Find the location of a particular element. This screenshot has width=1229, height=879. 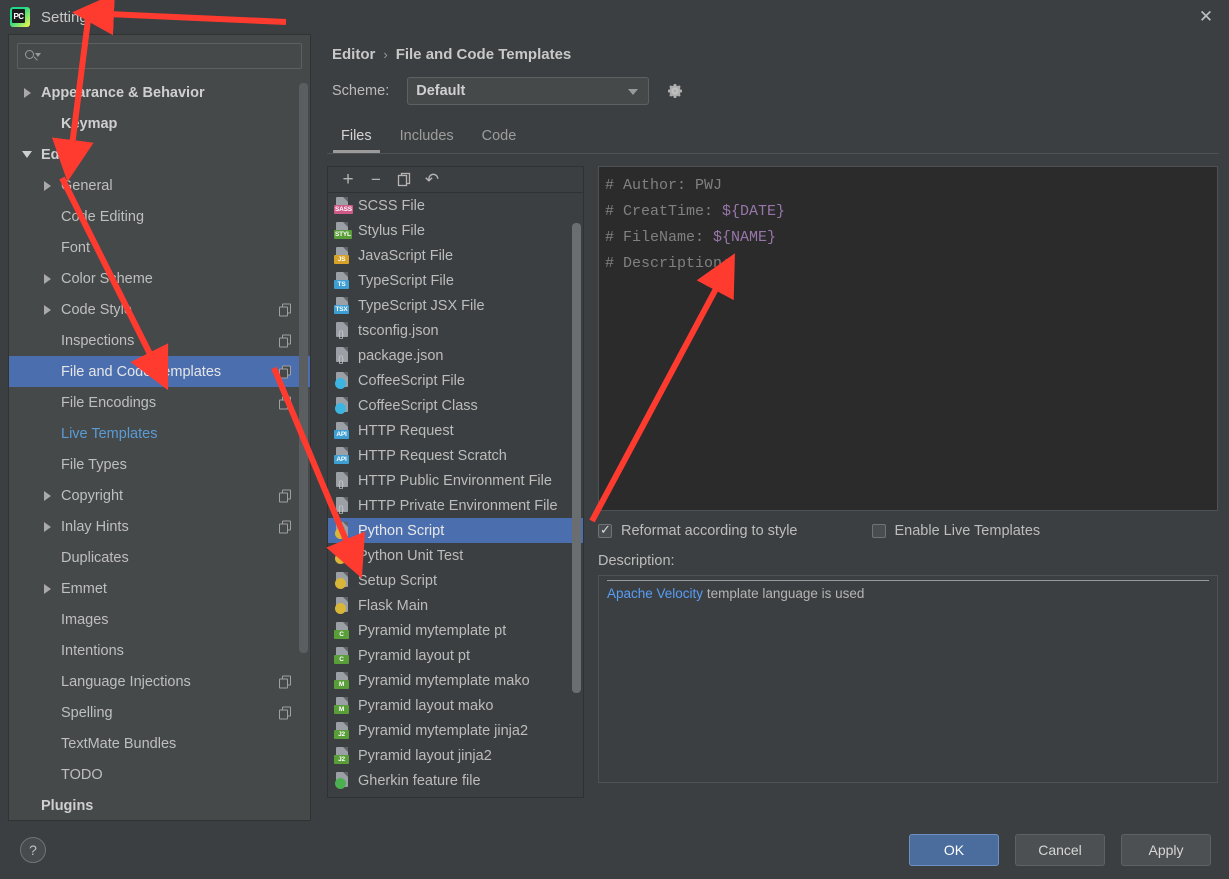

sidebar-item-label: TextMate Bundles is located at coordinates (119, 743).